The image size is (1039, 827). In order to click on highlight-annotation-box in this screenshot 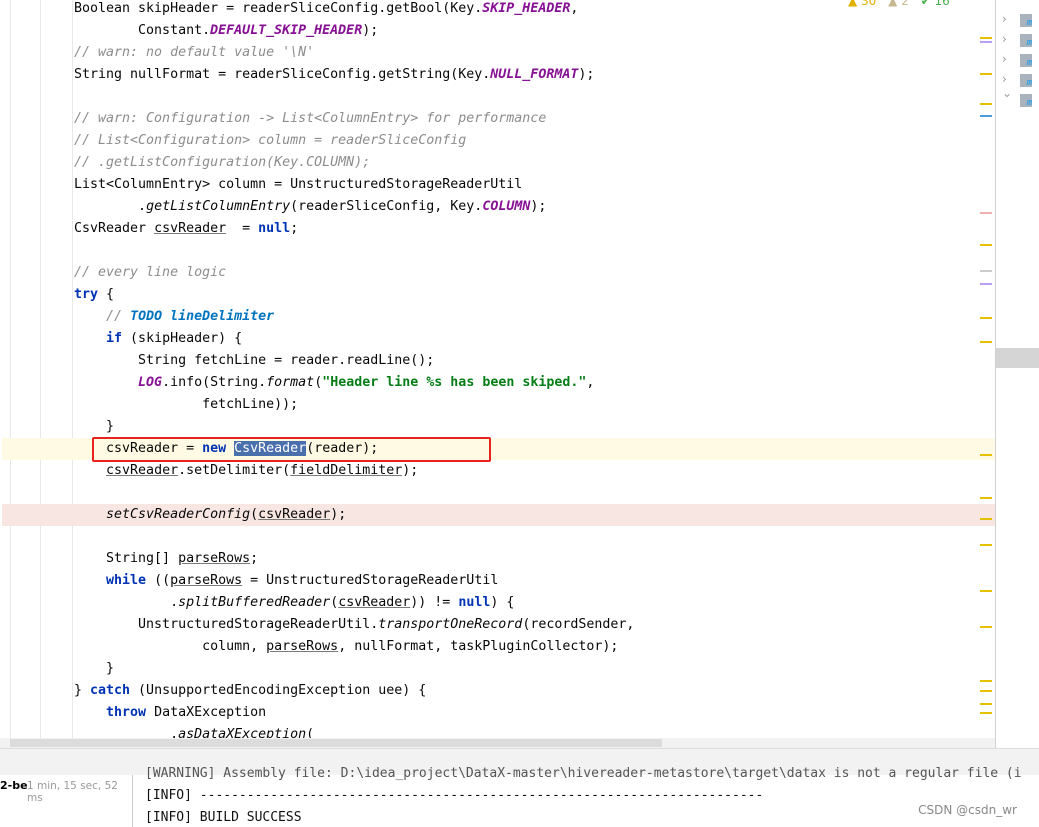, I will do `click(291, 449)`.